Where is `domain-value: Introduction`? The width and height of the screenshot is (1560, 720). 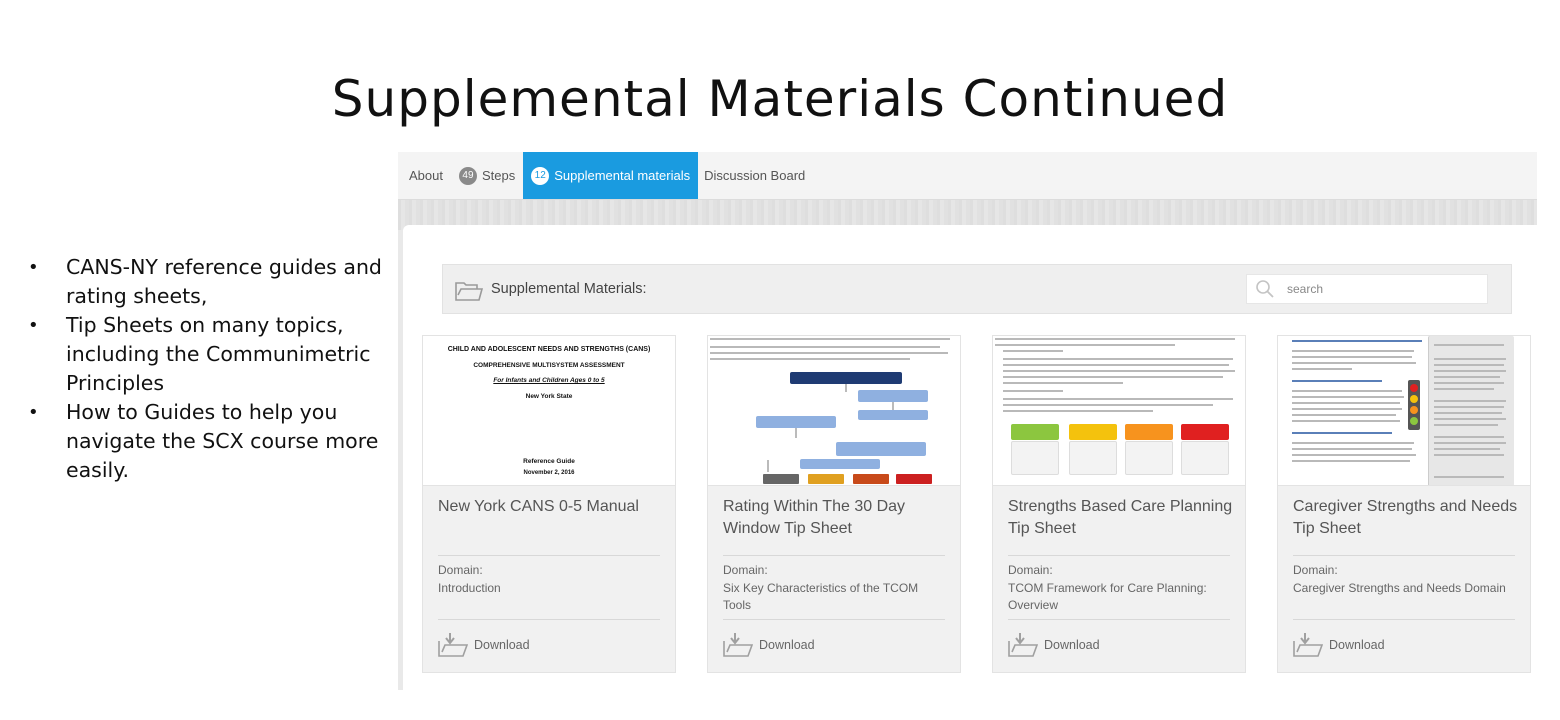 domain-value: Introduction is located at coordinates (469, 588).